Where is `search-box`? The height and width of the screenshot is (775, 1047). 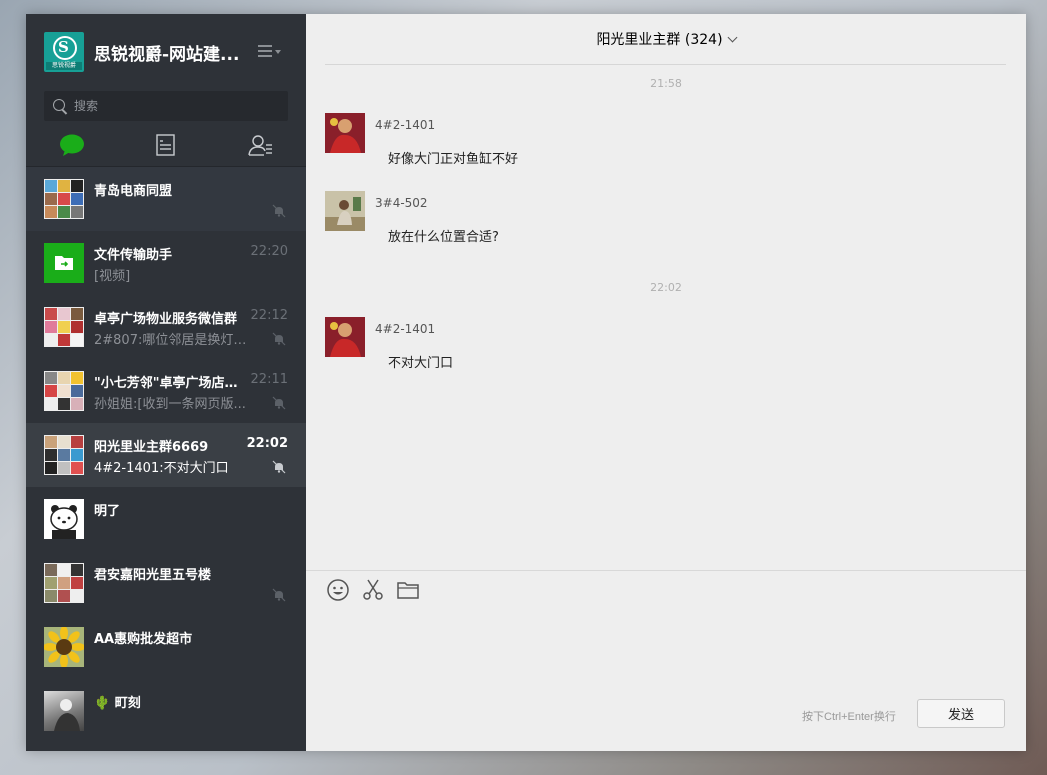
search-box is located at coordinates (166, 106).